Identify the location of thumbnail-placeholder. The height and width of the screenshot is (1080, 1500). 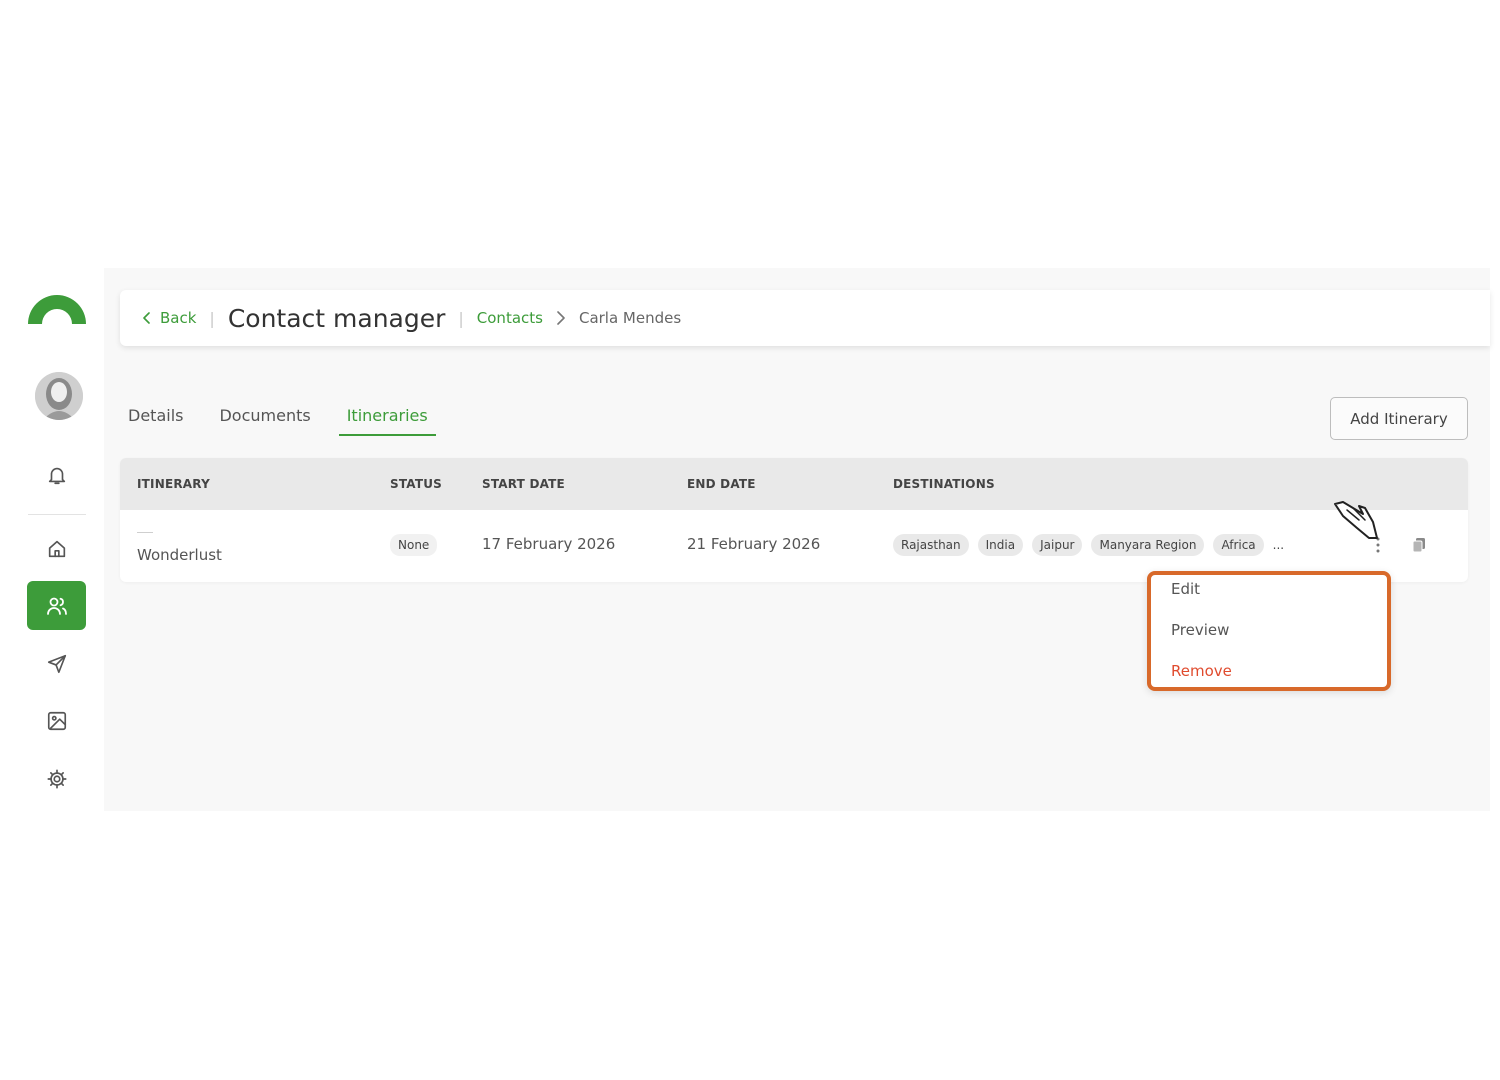
(145, 532).